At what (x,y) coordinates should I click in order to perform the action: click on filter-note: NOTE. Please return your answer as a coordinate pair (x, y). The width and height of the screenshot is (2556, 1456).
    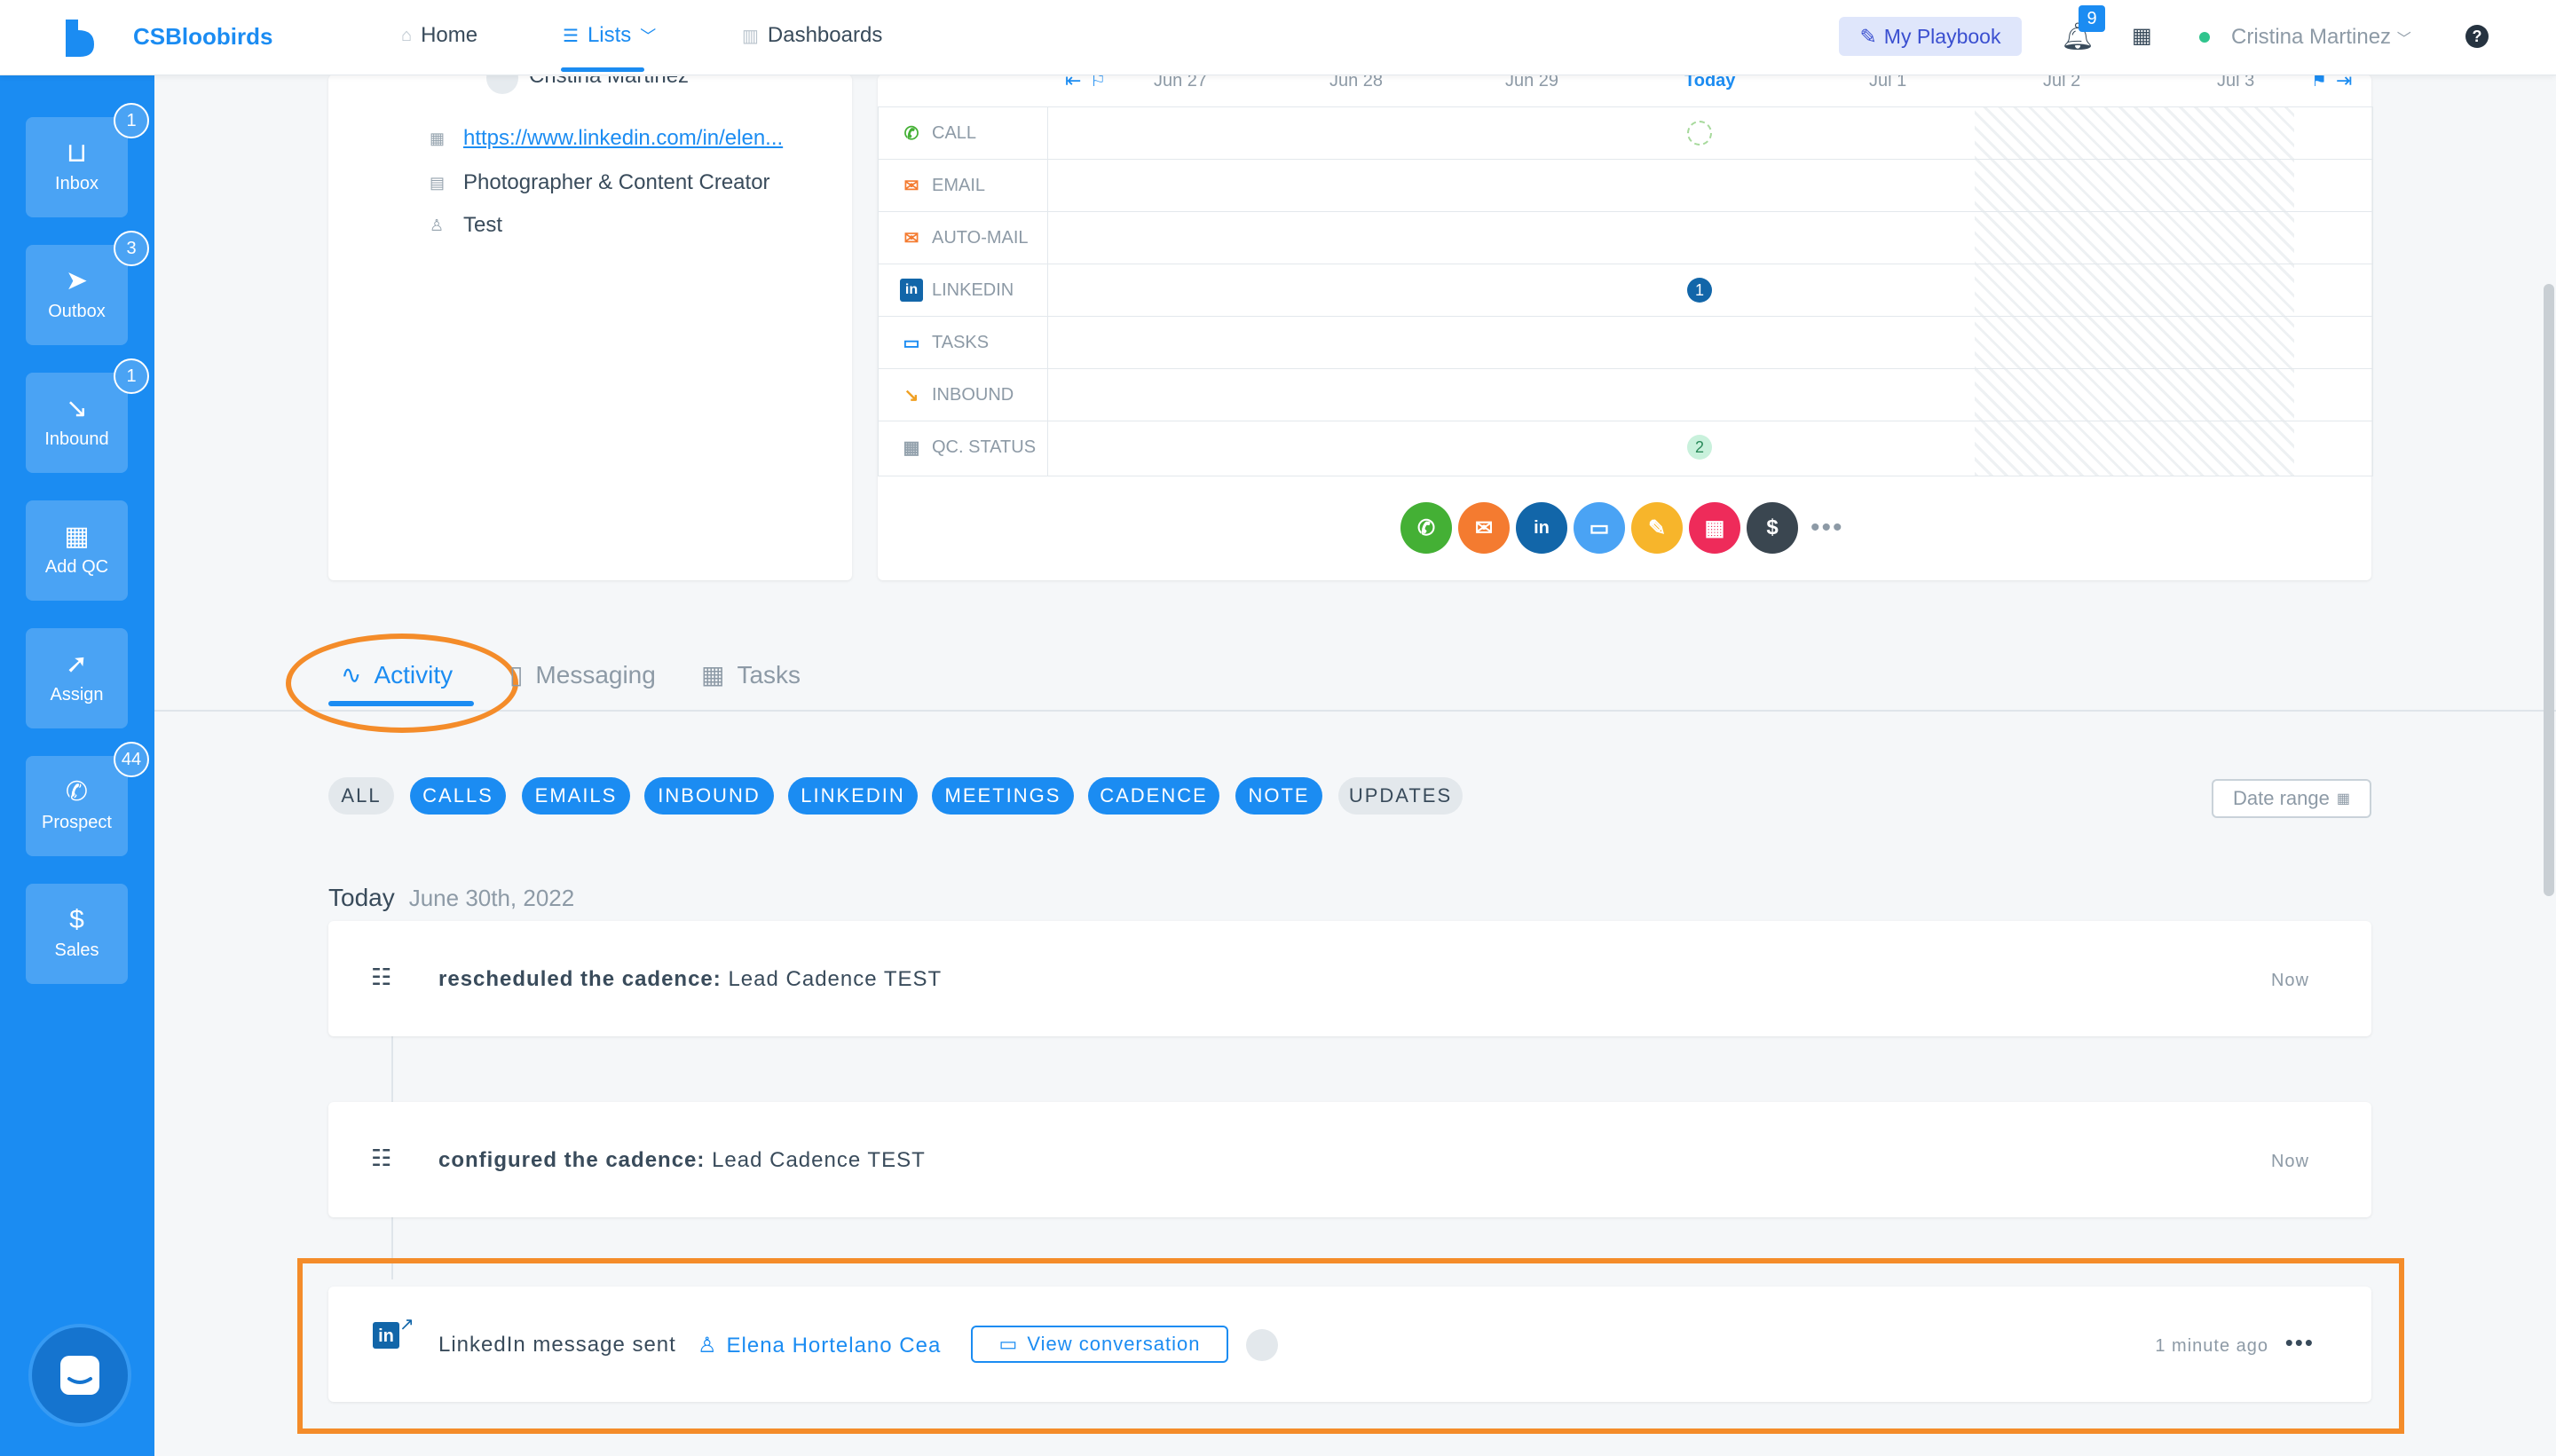
    Looking at the image, I should click on (1278, 796).